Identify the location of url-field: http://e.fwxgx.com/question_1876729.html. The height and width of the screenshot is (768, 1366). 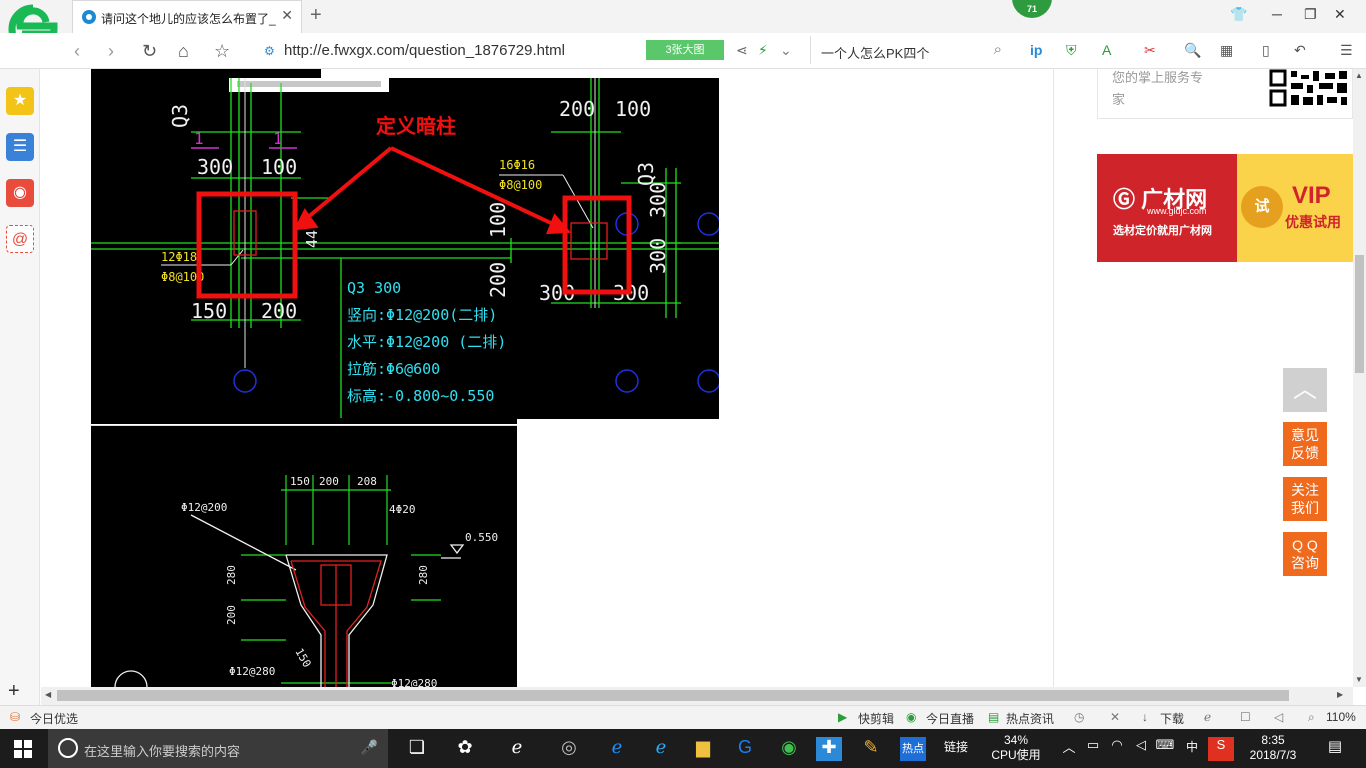
(424, 50).